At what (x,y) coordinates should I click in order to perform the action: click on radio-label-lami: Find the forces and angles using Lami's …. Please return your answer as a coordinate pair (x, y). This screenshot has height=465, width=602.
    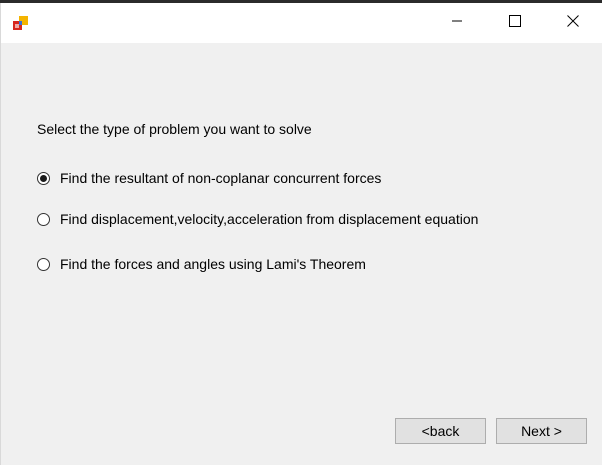
    Looking at the image, I should click on (213, 264).